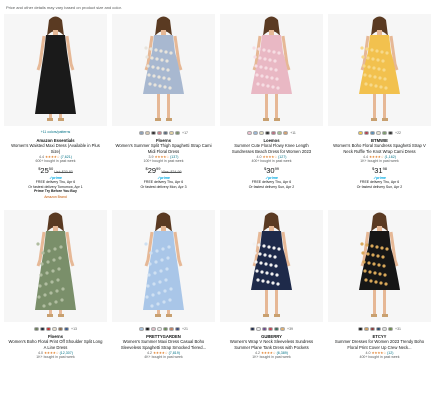 The height and width of the screenshot is (409, 435). What do you see at coordinates (379, 170) in the screenshot?
I see `product-price: $3198` at bounding box center [379, 170].